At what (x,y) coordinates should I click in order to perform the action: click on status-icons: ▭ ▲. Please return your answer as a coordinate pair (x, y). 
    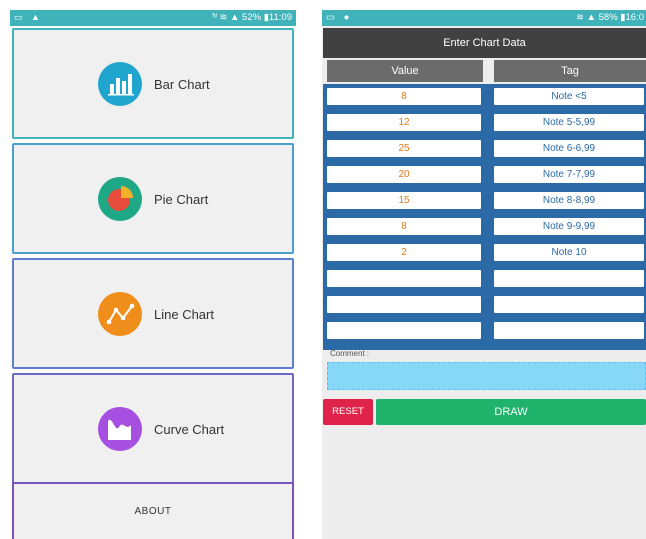
    Looking at the image, I should click on (28, 17).